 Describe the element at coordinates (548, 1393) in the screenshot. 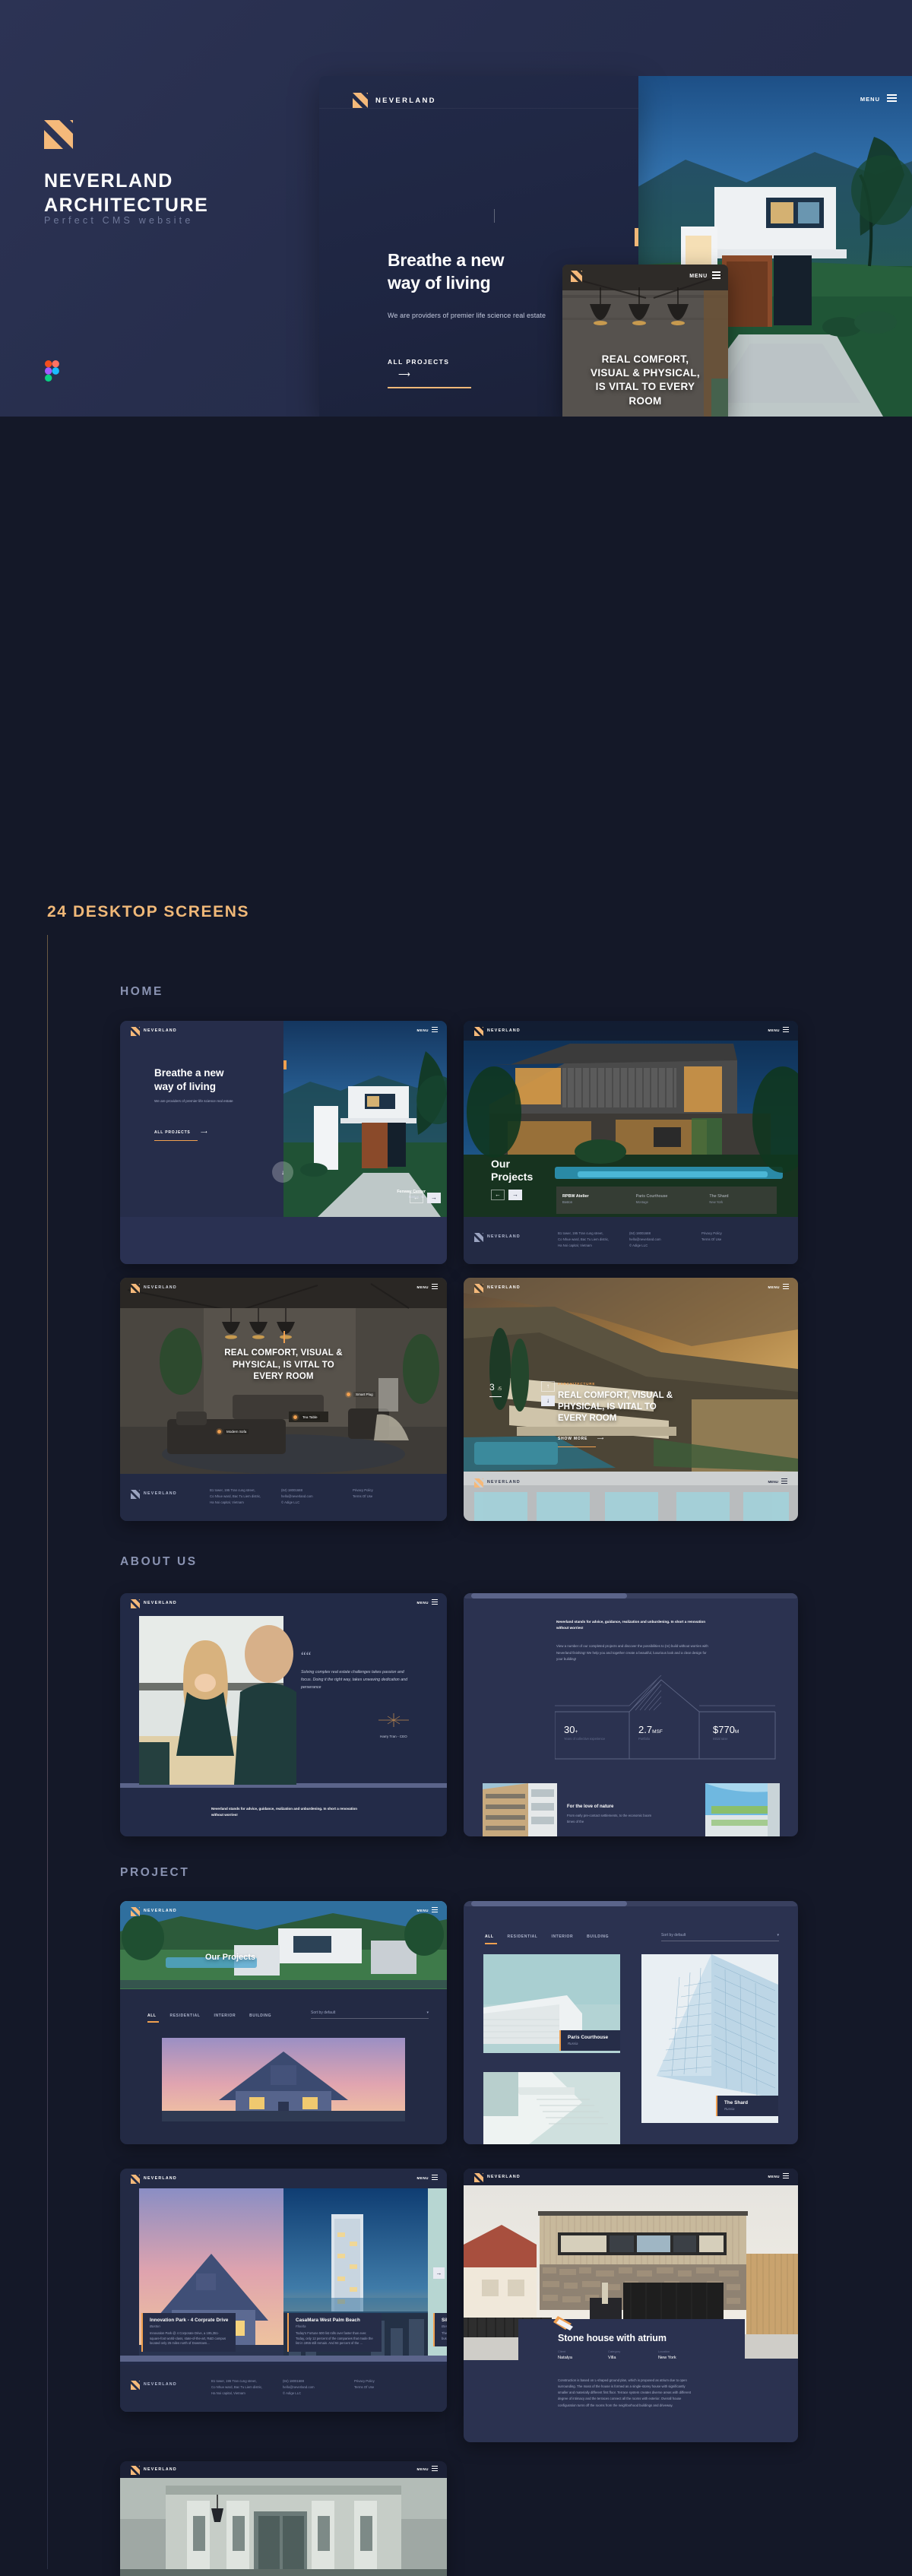

I see `home4-vertical-nav: ↑ ↓` at that location.